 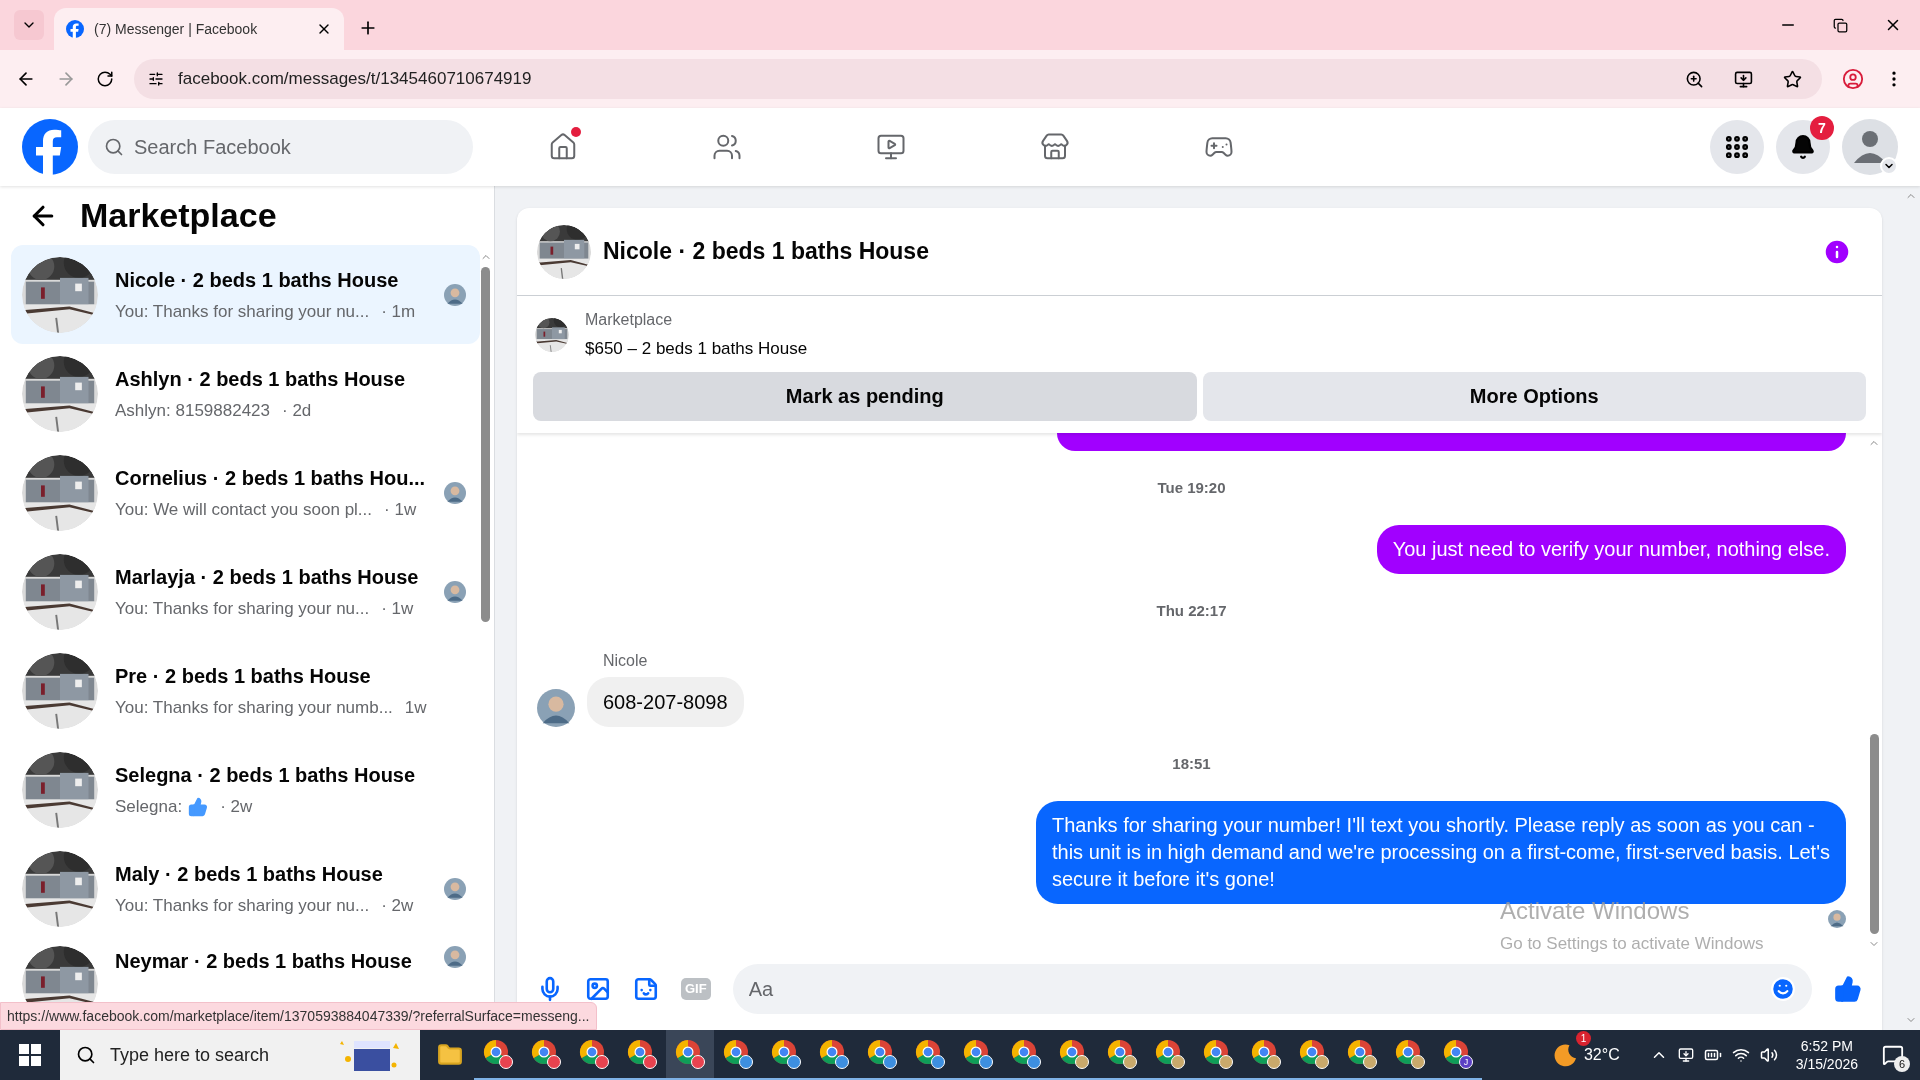 I want to click on account-button, so click(x=1870, y=147).